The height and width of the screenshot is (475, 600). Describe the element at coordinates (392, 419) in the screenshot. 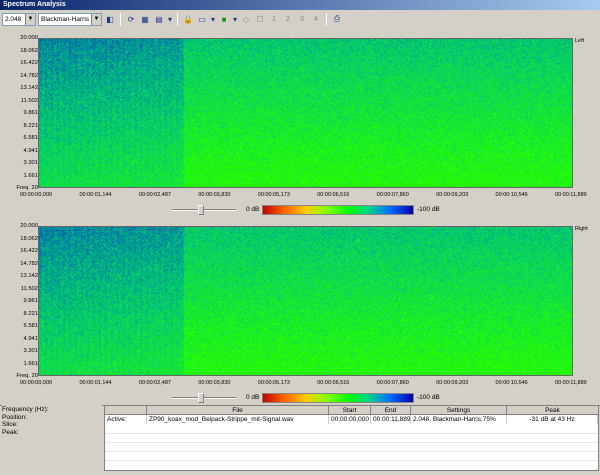

I see `table-cell: 00:00:11,889` at that location.